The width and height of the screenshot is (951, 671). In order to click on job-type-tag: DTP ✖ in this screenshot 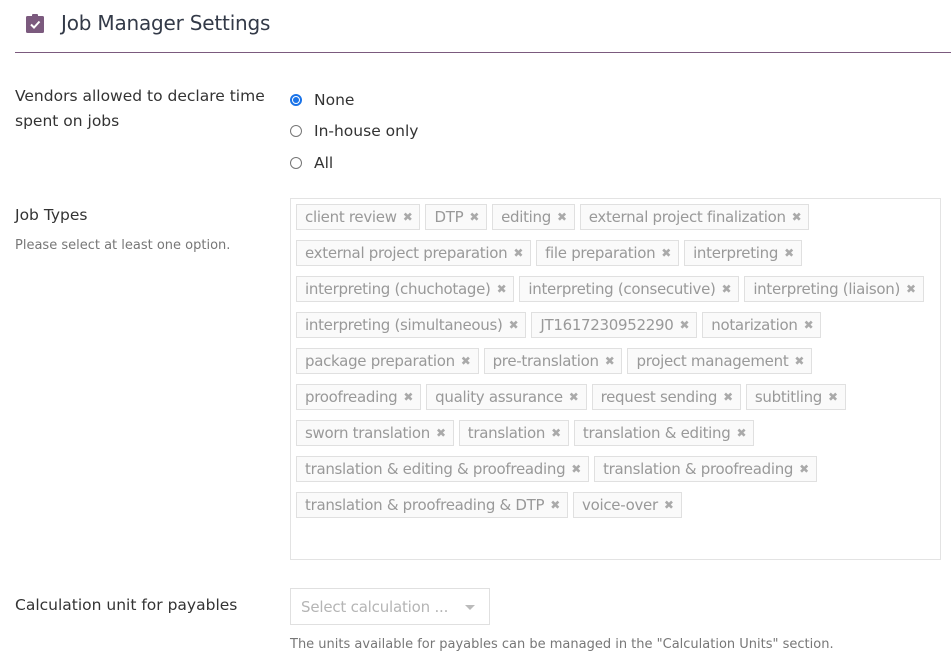, I will do `click(456, 217)`.